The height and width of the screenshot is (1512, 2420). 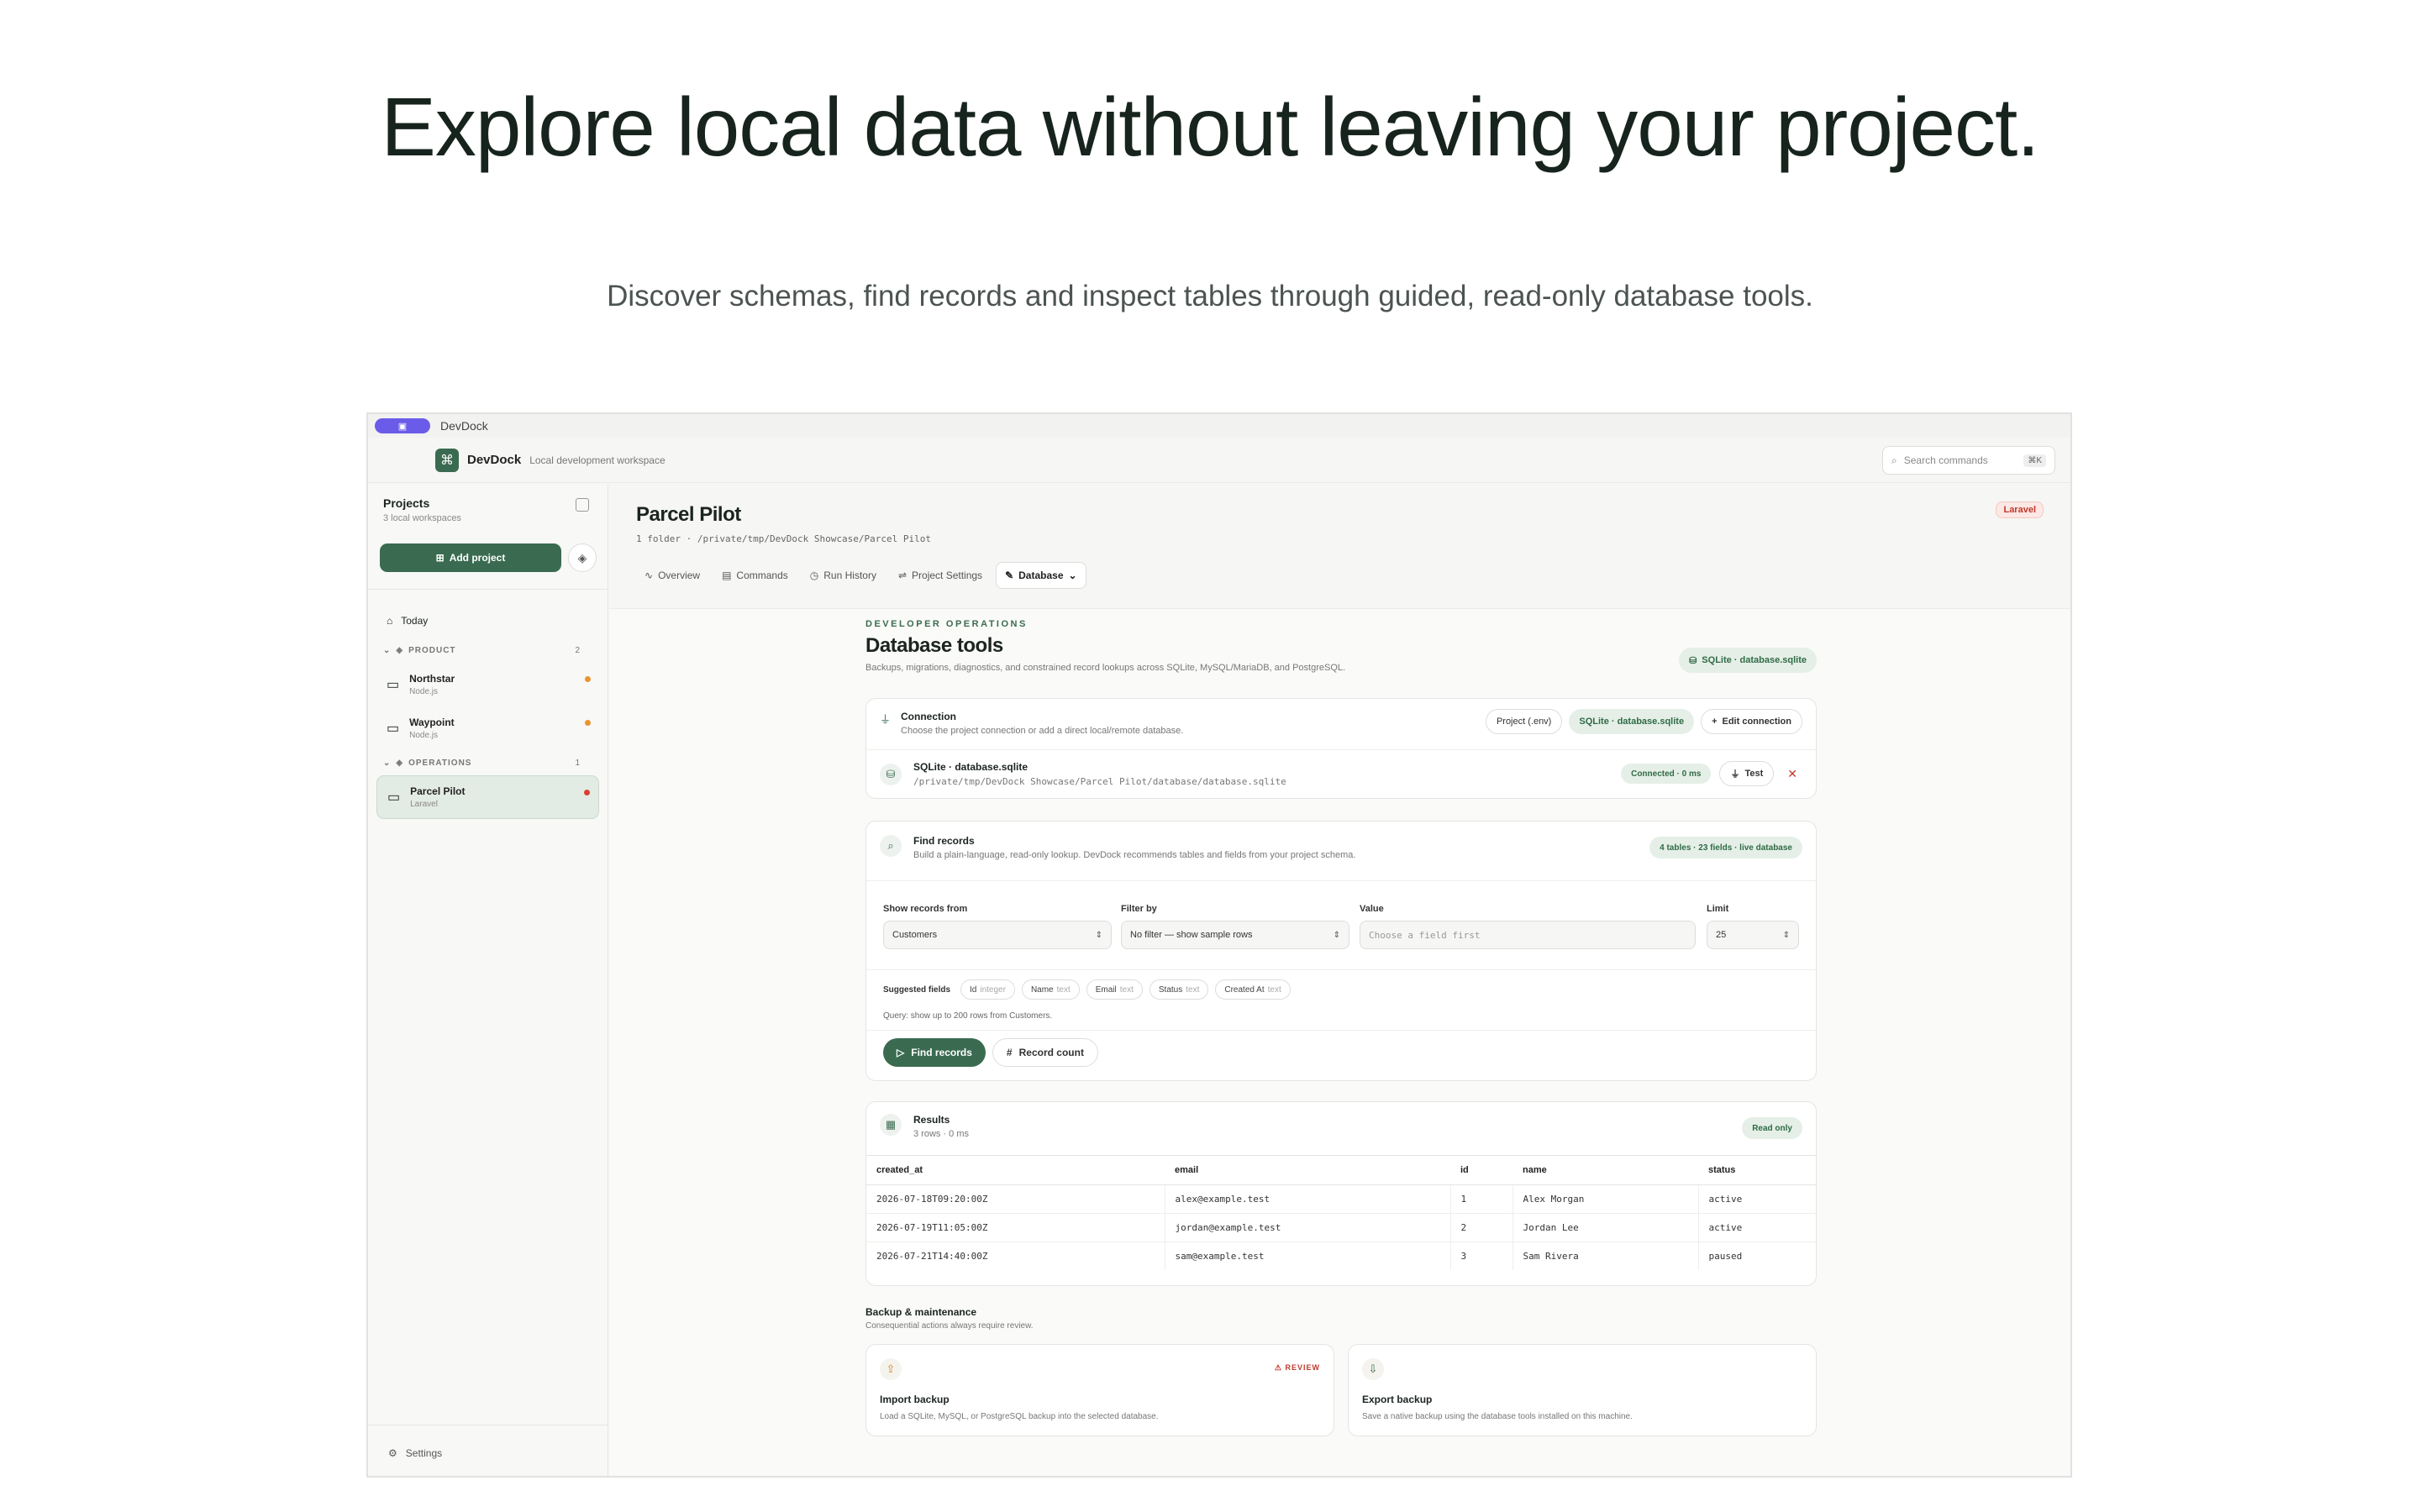 What do you see at coordinates (1969, 460) in the screenshot?
I see `command-search: ⌕ Search commands ⌘K` at bounding box center [1969, 460].